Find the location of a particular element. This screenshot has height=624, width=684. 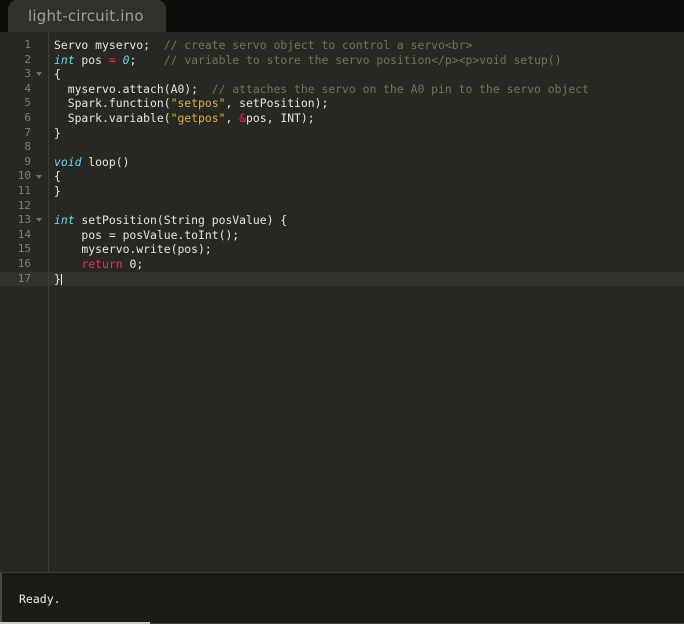

line-number: 14 is located at coordinates (24, 234).